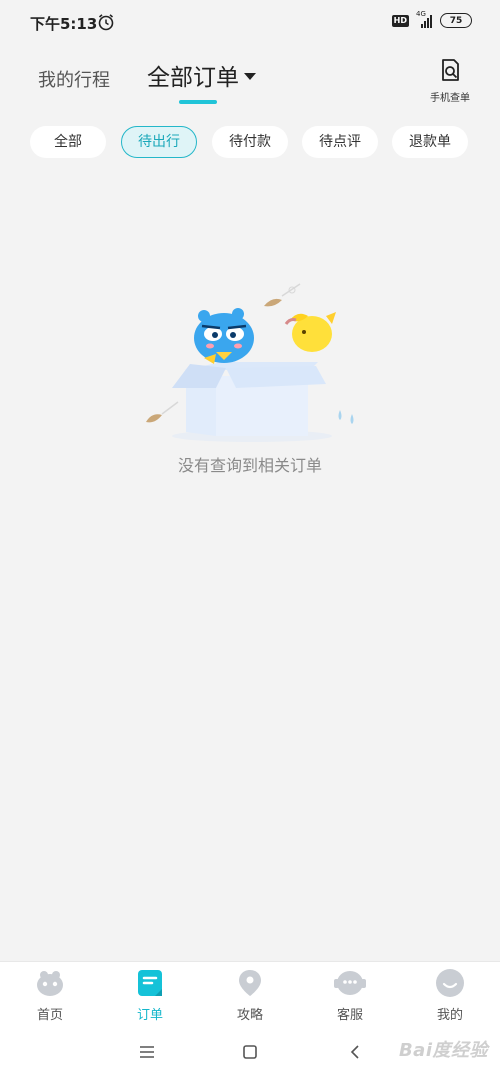 The height and width of the screenshot is (1084, 500). I want to click on nav-item-home: 首页, so click(50, 995).